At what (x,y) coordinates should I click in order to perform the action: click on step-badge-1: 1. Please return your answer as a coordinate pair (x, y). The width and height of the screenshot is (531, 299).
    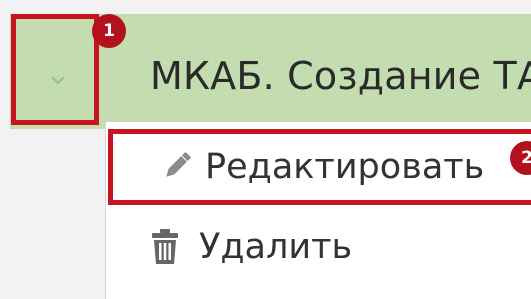
    Looking at the image, I should click on (109, 31).